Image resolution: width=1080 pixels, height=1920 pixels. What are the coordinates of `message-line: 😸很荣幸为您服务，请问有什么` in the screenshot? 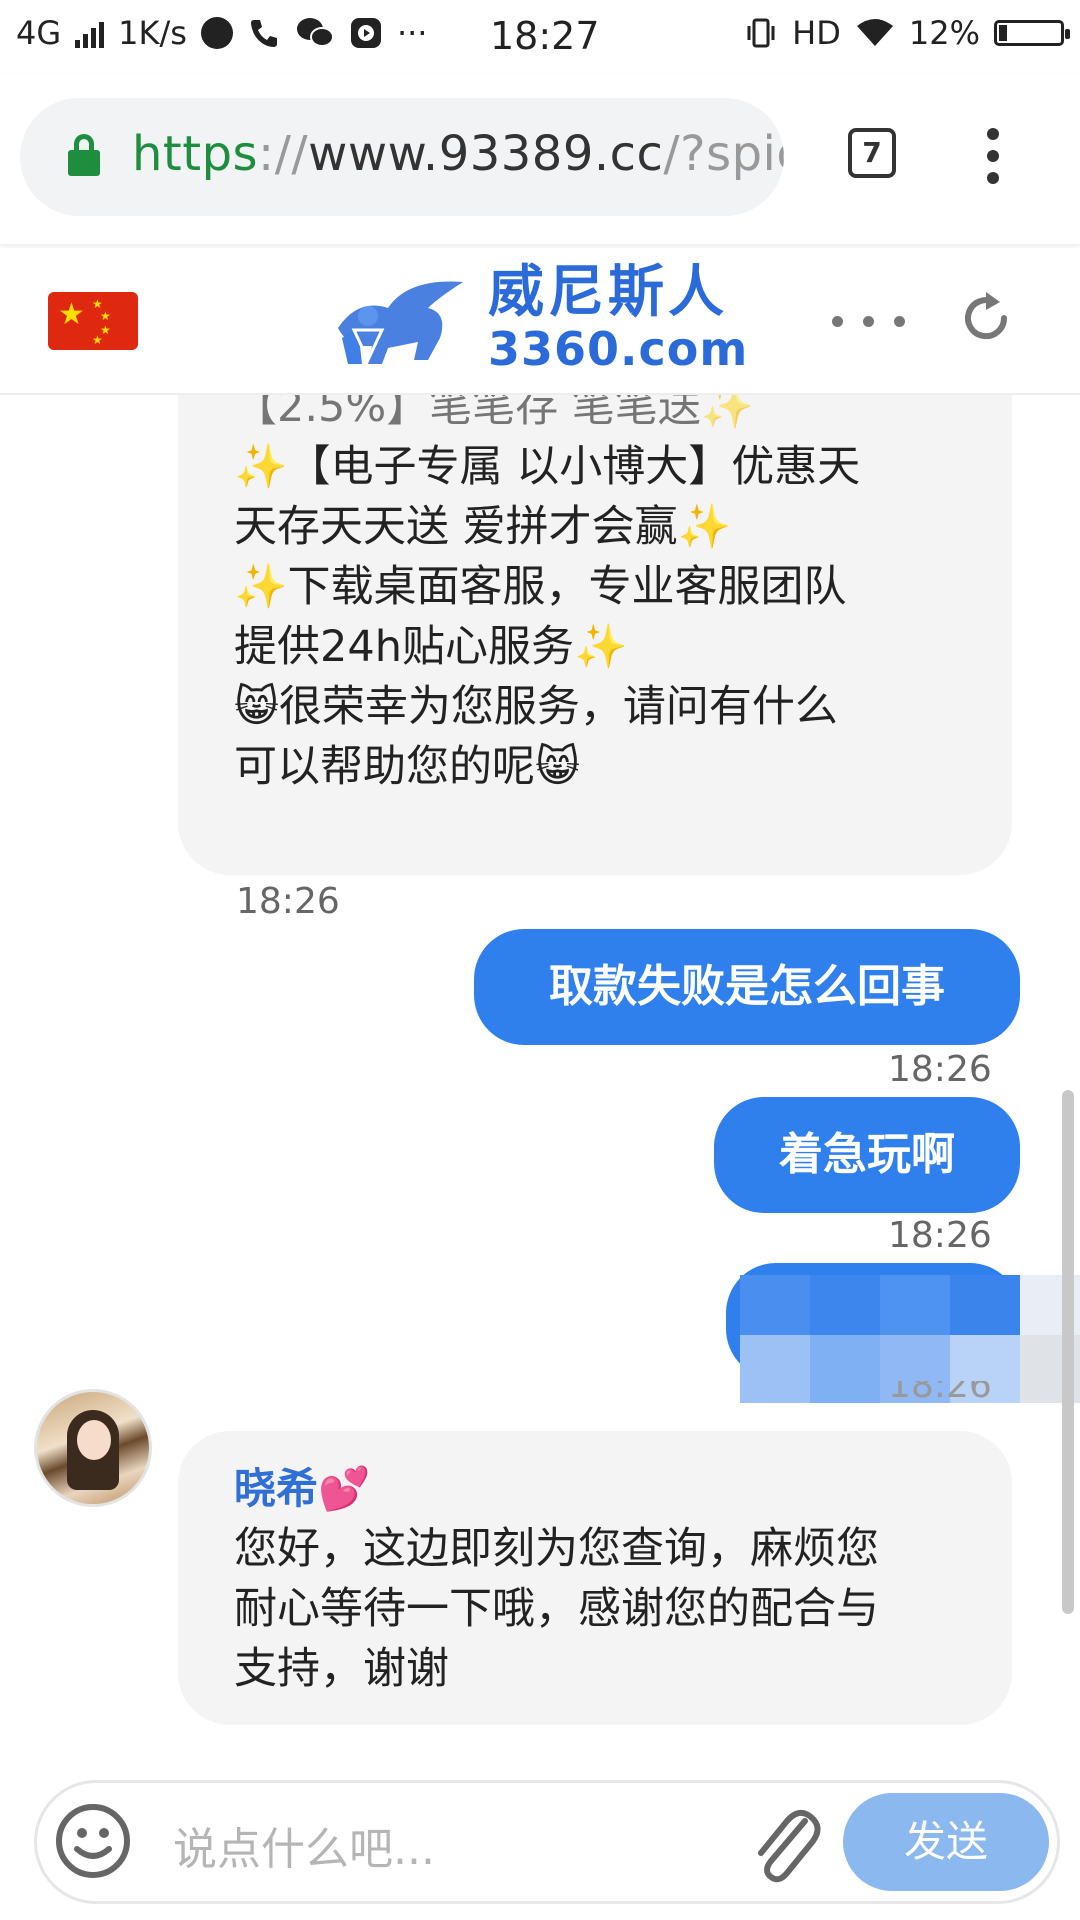 It's located at (536, 707).